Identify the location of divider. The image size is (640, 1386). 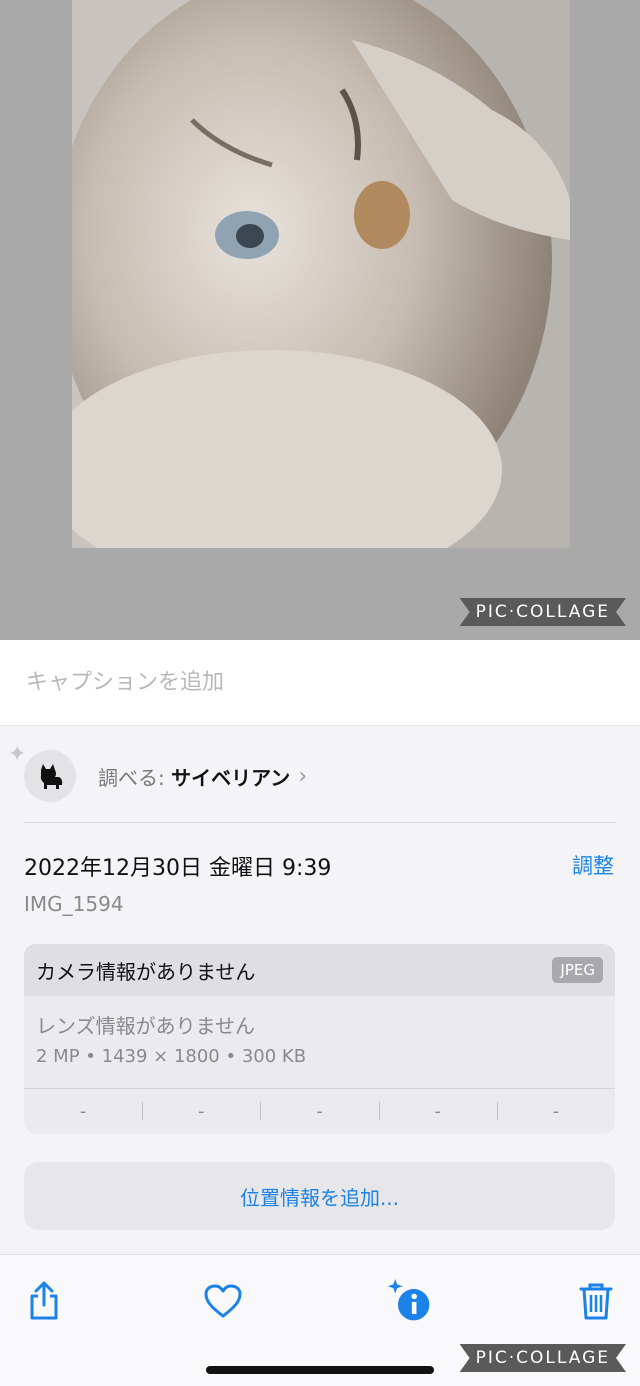
(320, 822).